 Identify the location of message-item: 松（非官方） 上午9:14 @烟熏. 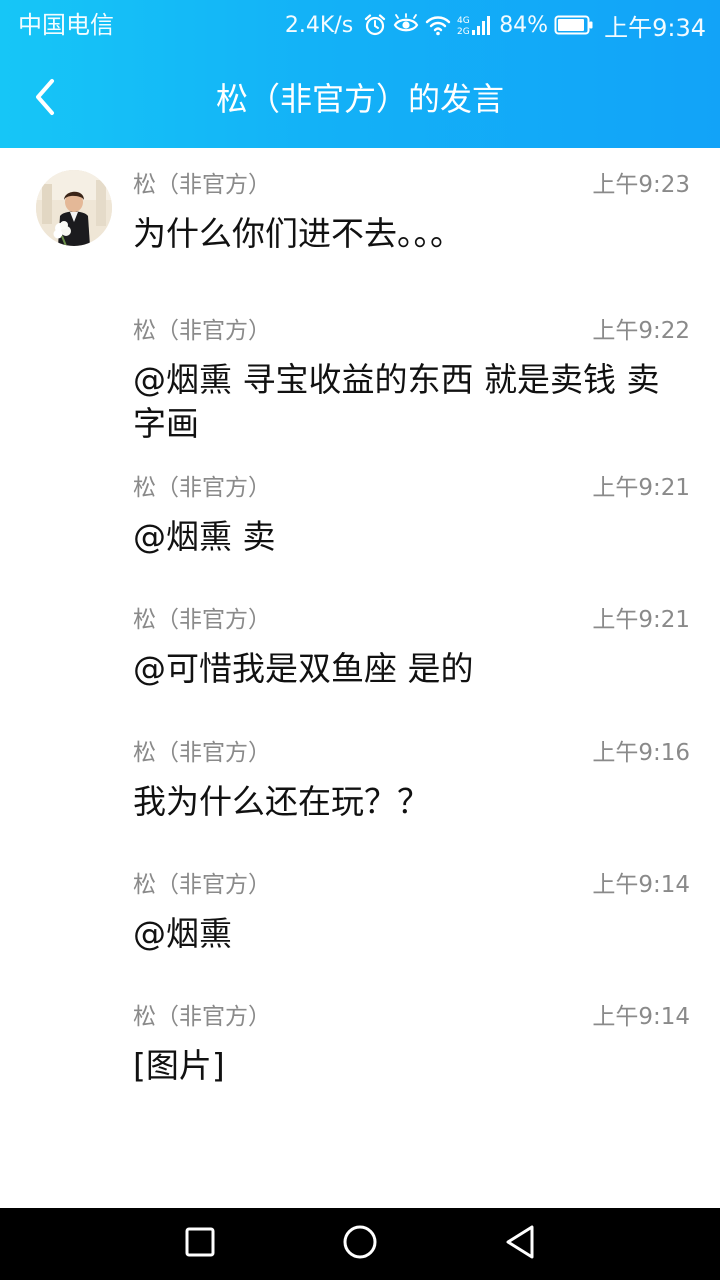
(360, 910).